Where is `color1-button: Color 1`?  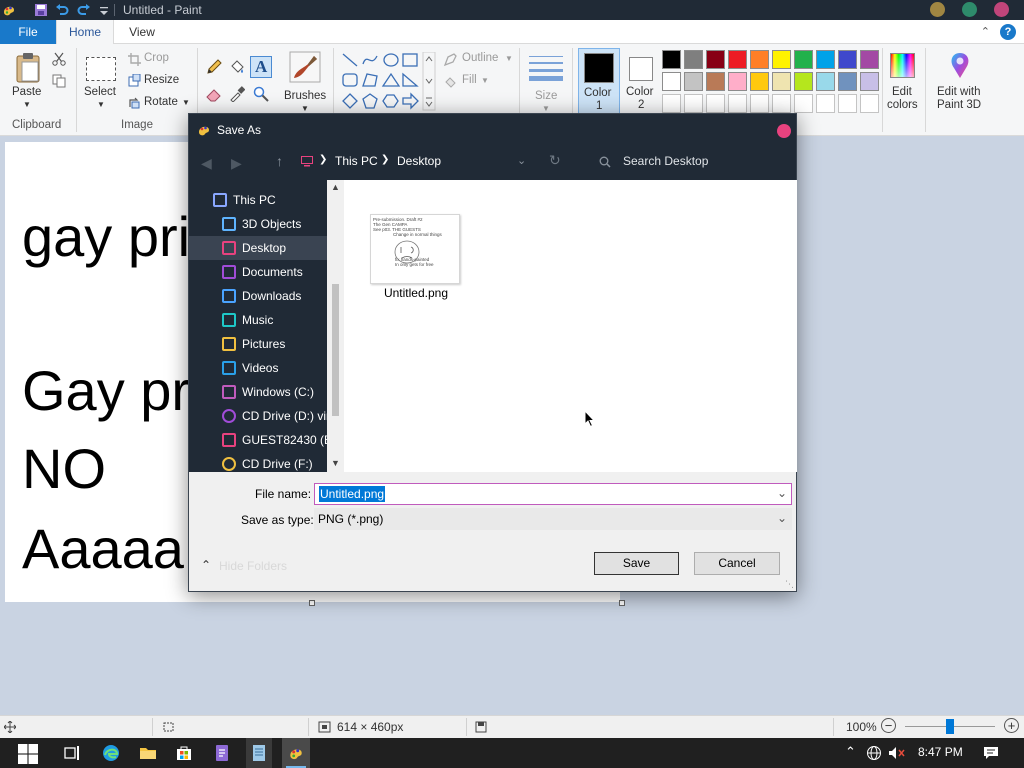 color1-button: Color 1 is located at coordinates (599, 81).